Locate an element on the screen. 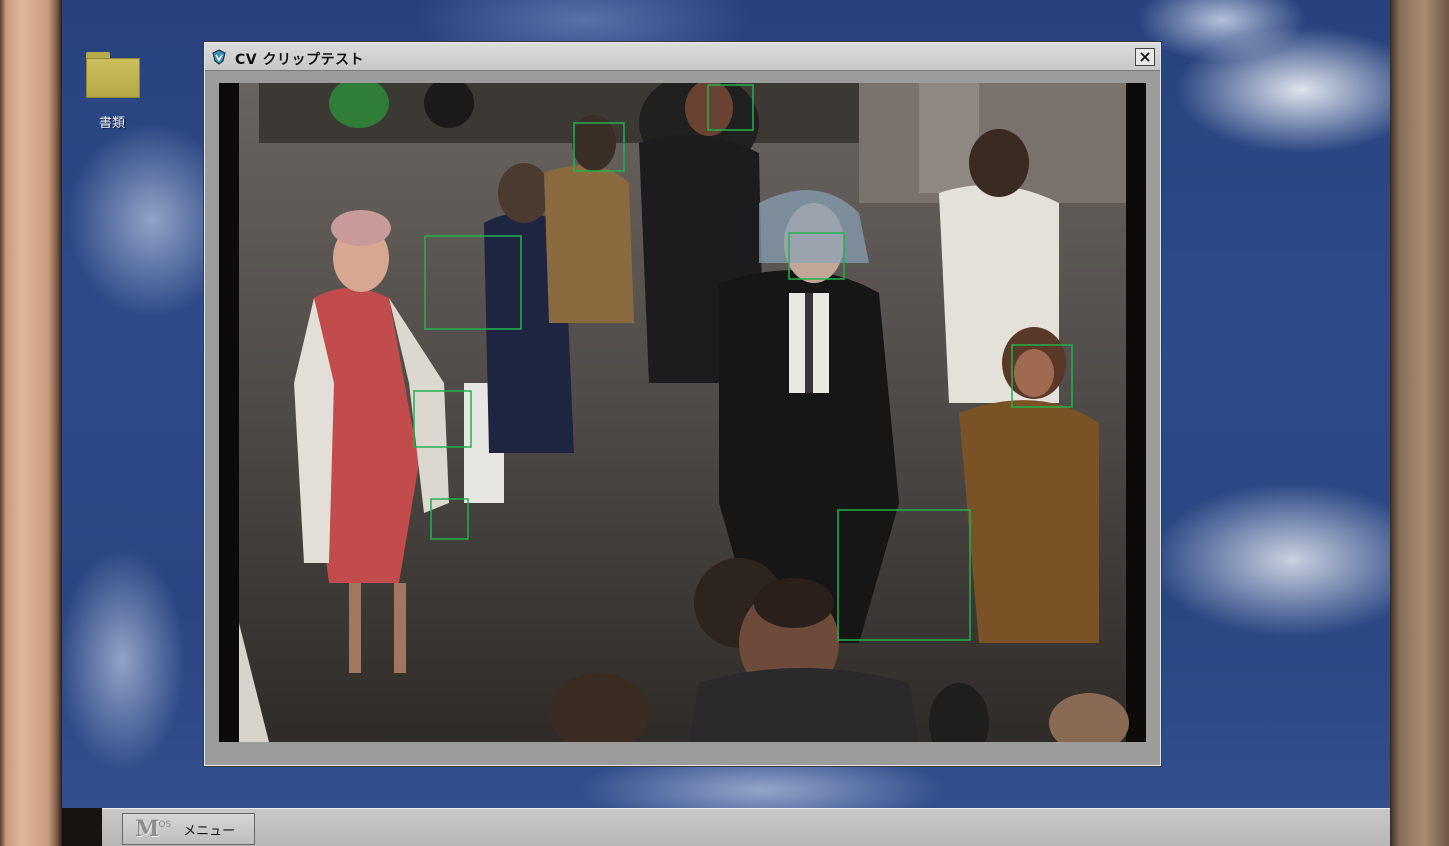 Image resolution: width=1449 pixels, height=846 pixels. os-logo-sub: OS is located at coordinates (165, 825).